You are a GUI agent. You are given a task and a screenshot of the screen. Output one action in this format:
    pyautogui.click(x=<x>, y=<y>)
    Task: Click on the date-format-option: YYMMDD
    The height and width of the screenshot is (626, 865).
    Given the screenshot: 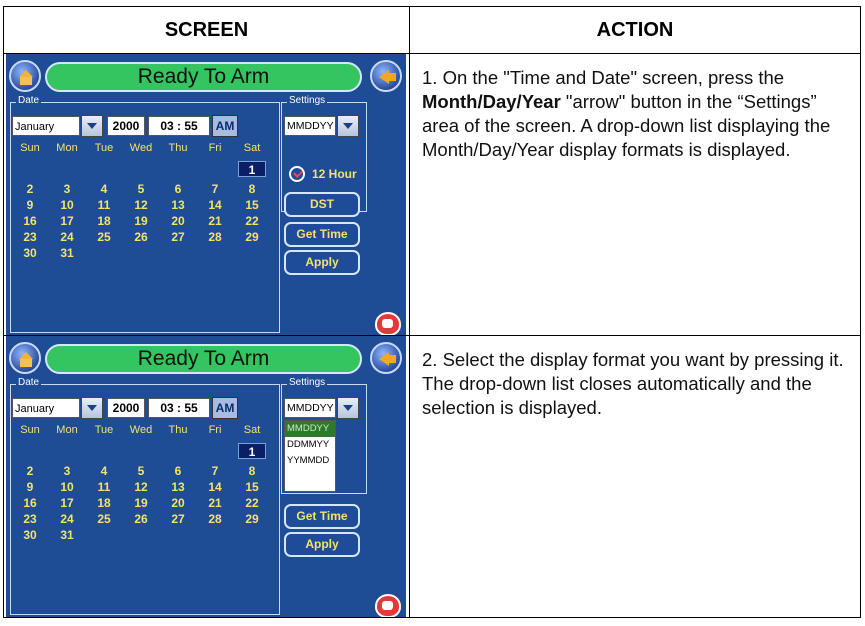 What is the action you would take?
    pyautogui.click(x=310, y=461)
    